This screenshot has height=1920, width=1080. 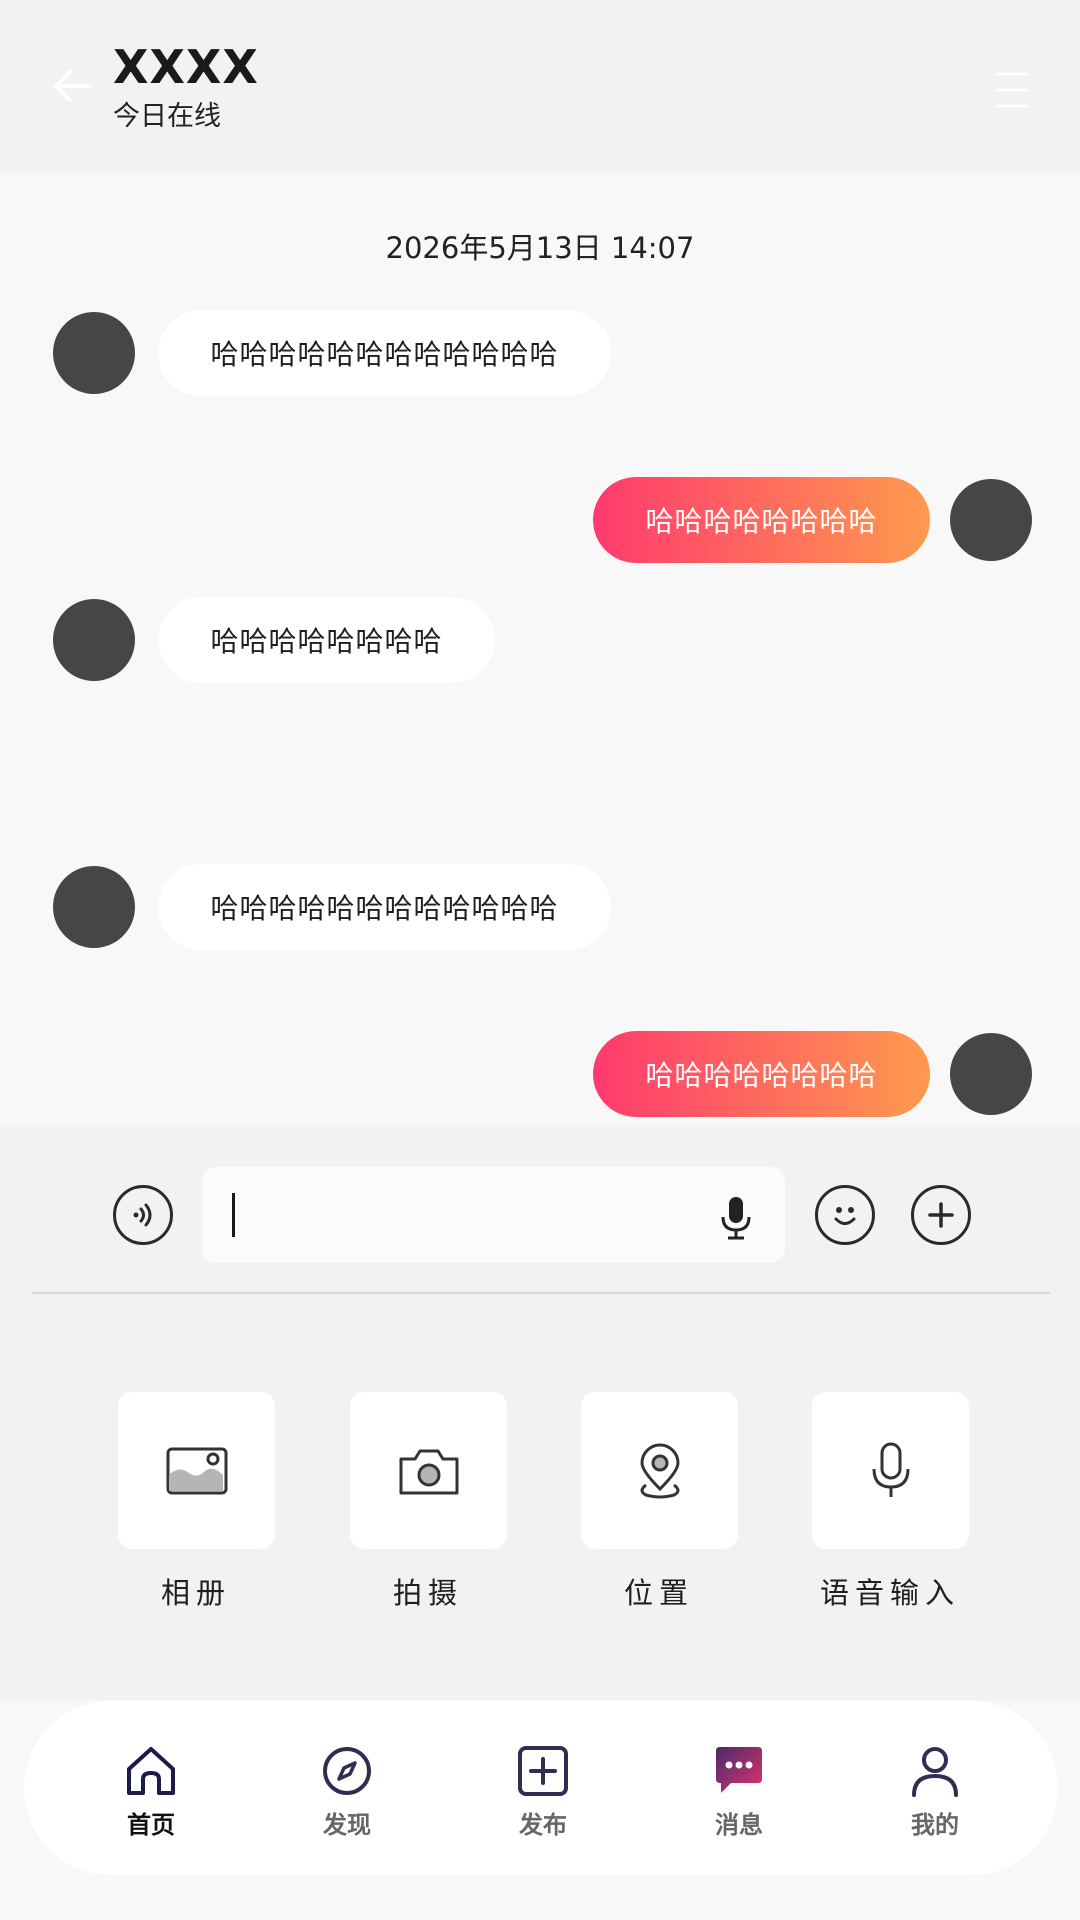 What do you see at coordinates (658, 1593) in the screenshot?
I see `location-label: 位置` at bounding box center [658, 1593].